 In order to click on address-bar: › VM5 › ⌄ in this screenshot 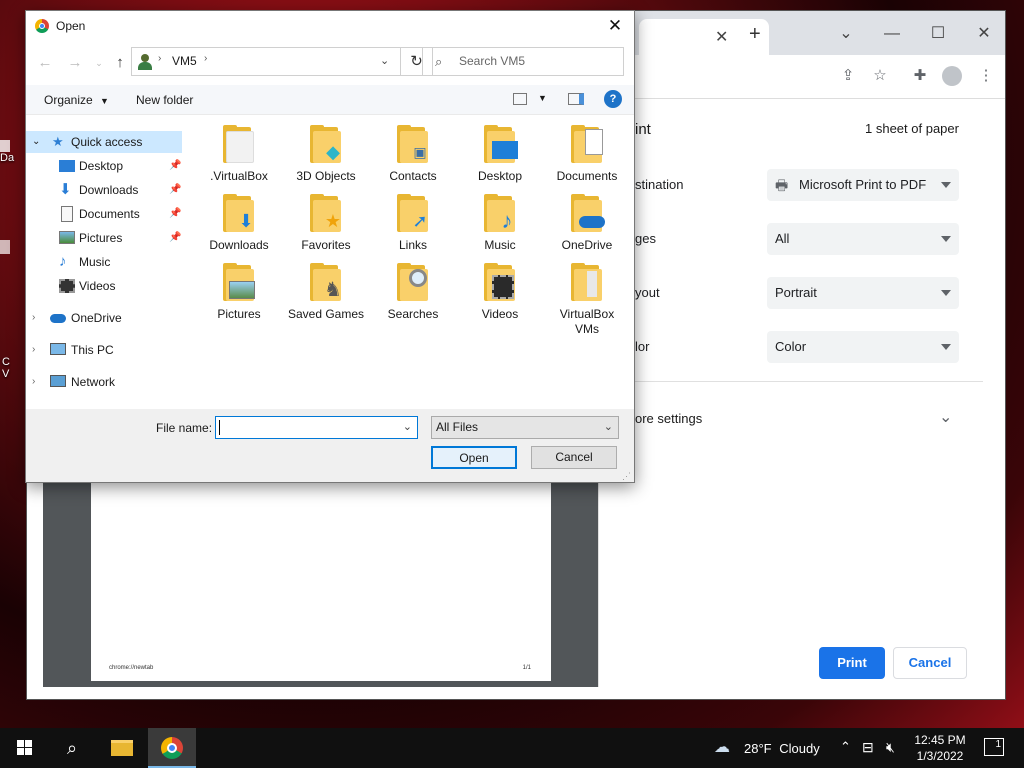, I will do `click(266, 61)`.